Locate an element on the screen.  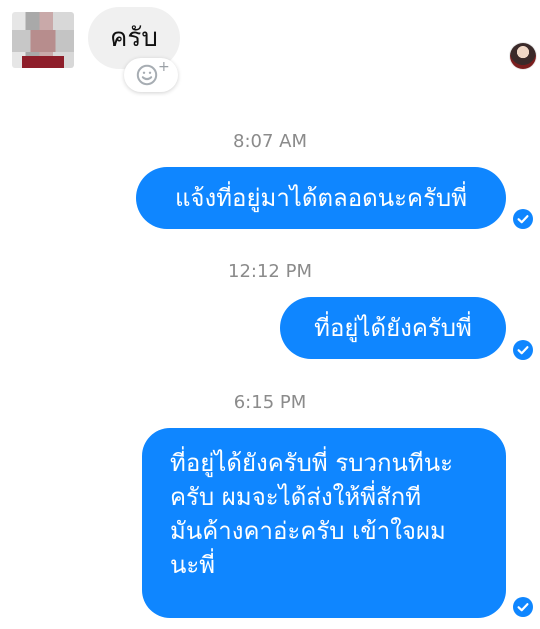
contact-avatar is located at coordinates (43, 40).